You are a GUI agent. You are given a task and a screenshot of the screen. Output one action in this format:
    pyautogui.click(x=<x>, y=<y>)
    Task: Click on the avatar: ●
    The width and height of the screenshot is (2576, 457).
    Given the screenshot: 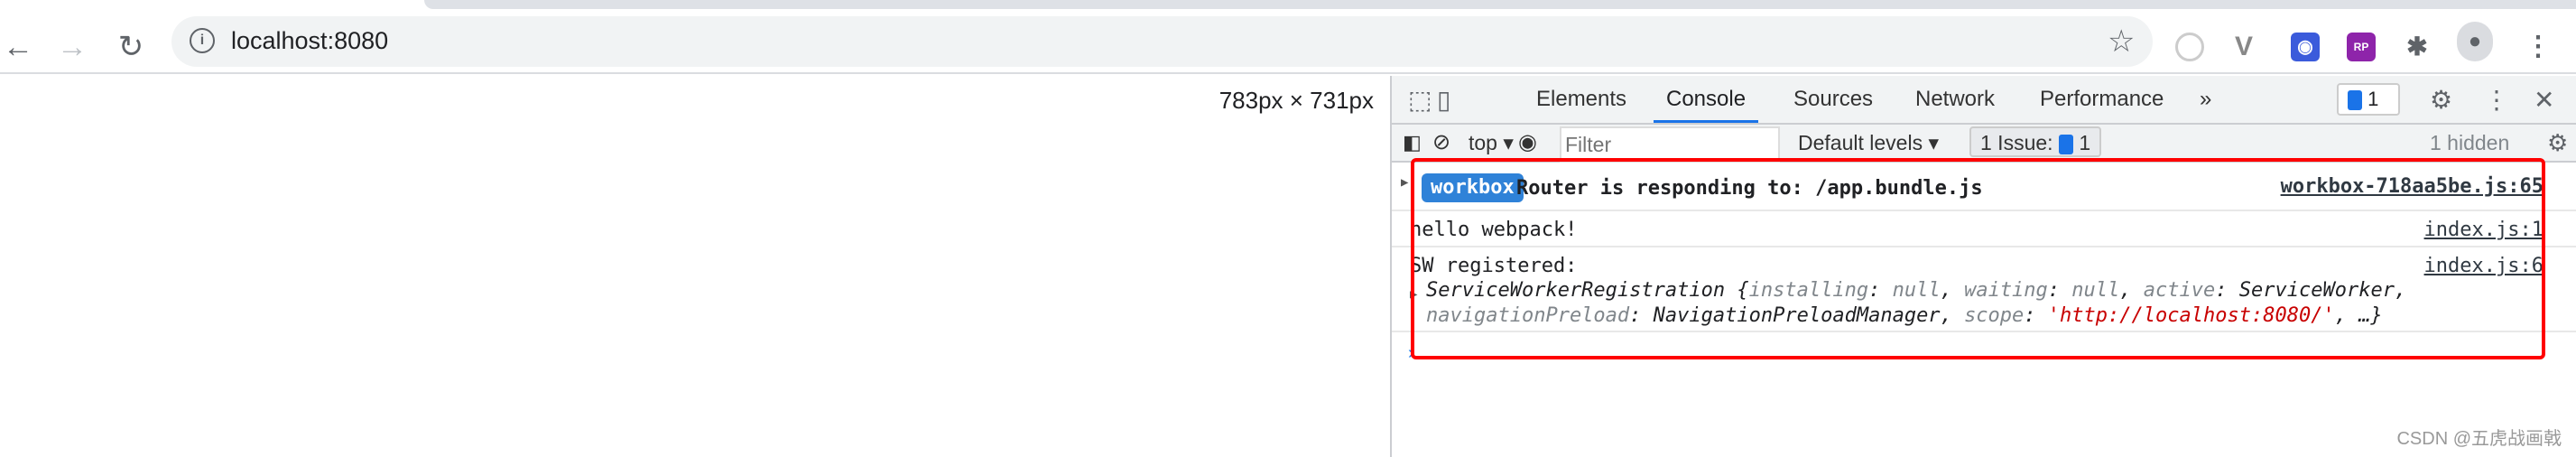 What is the action you would take?
    pyautogui.click(x=2475, y=41)
    